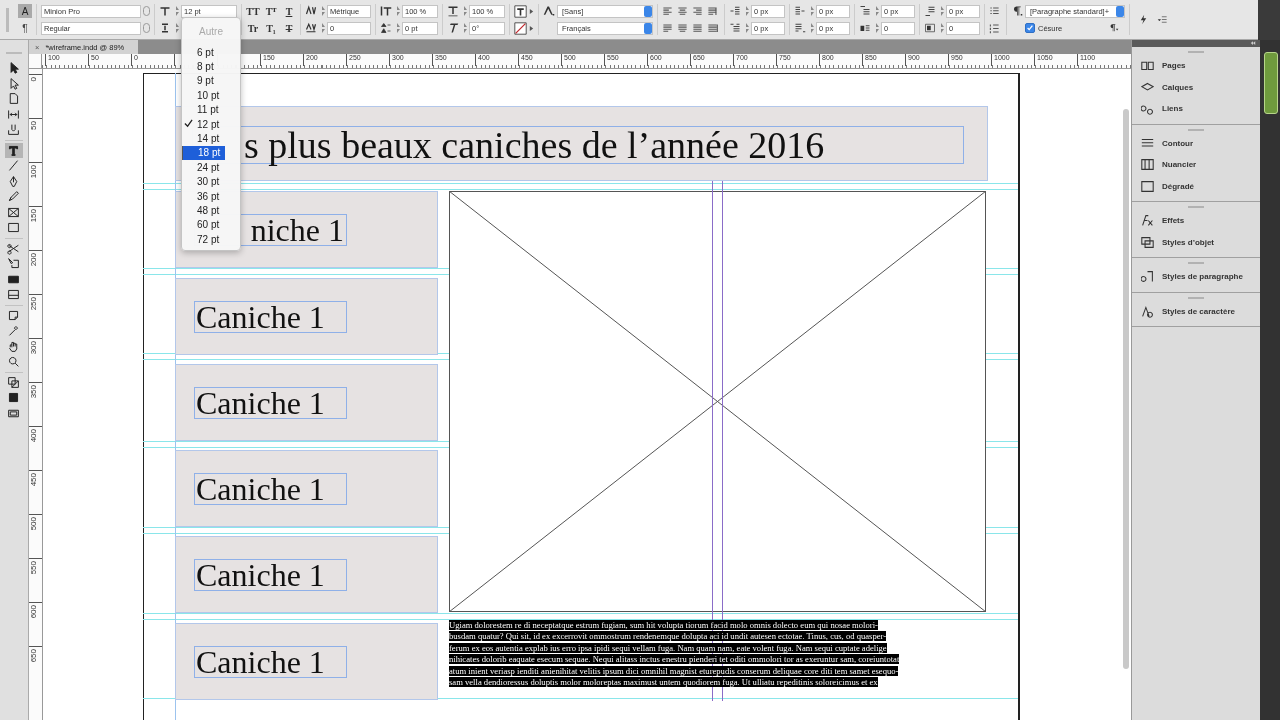 This screenshot has width=1280, height=720. I want to click on ruler-label: 0, so click(34, 79).